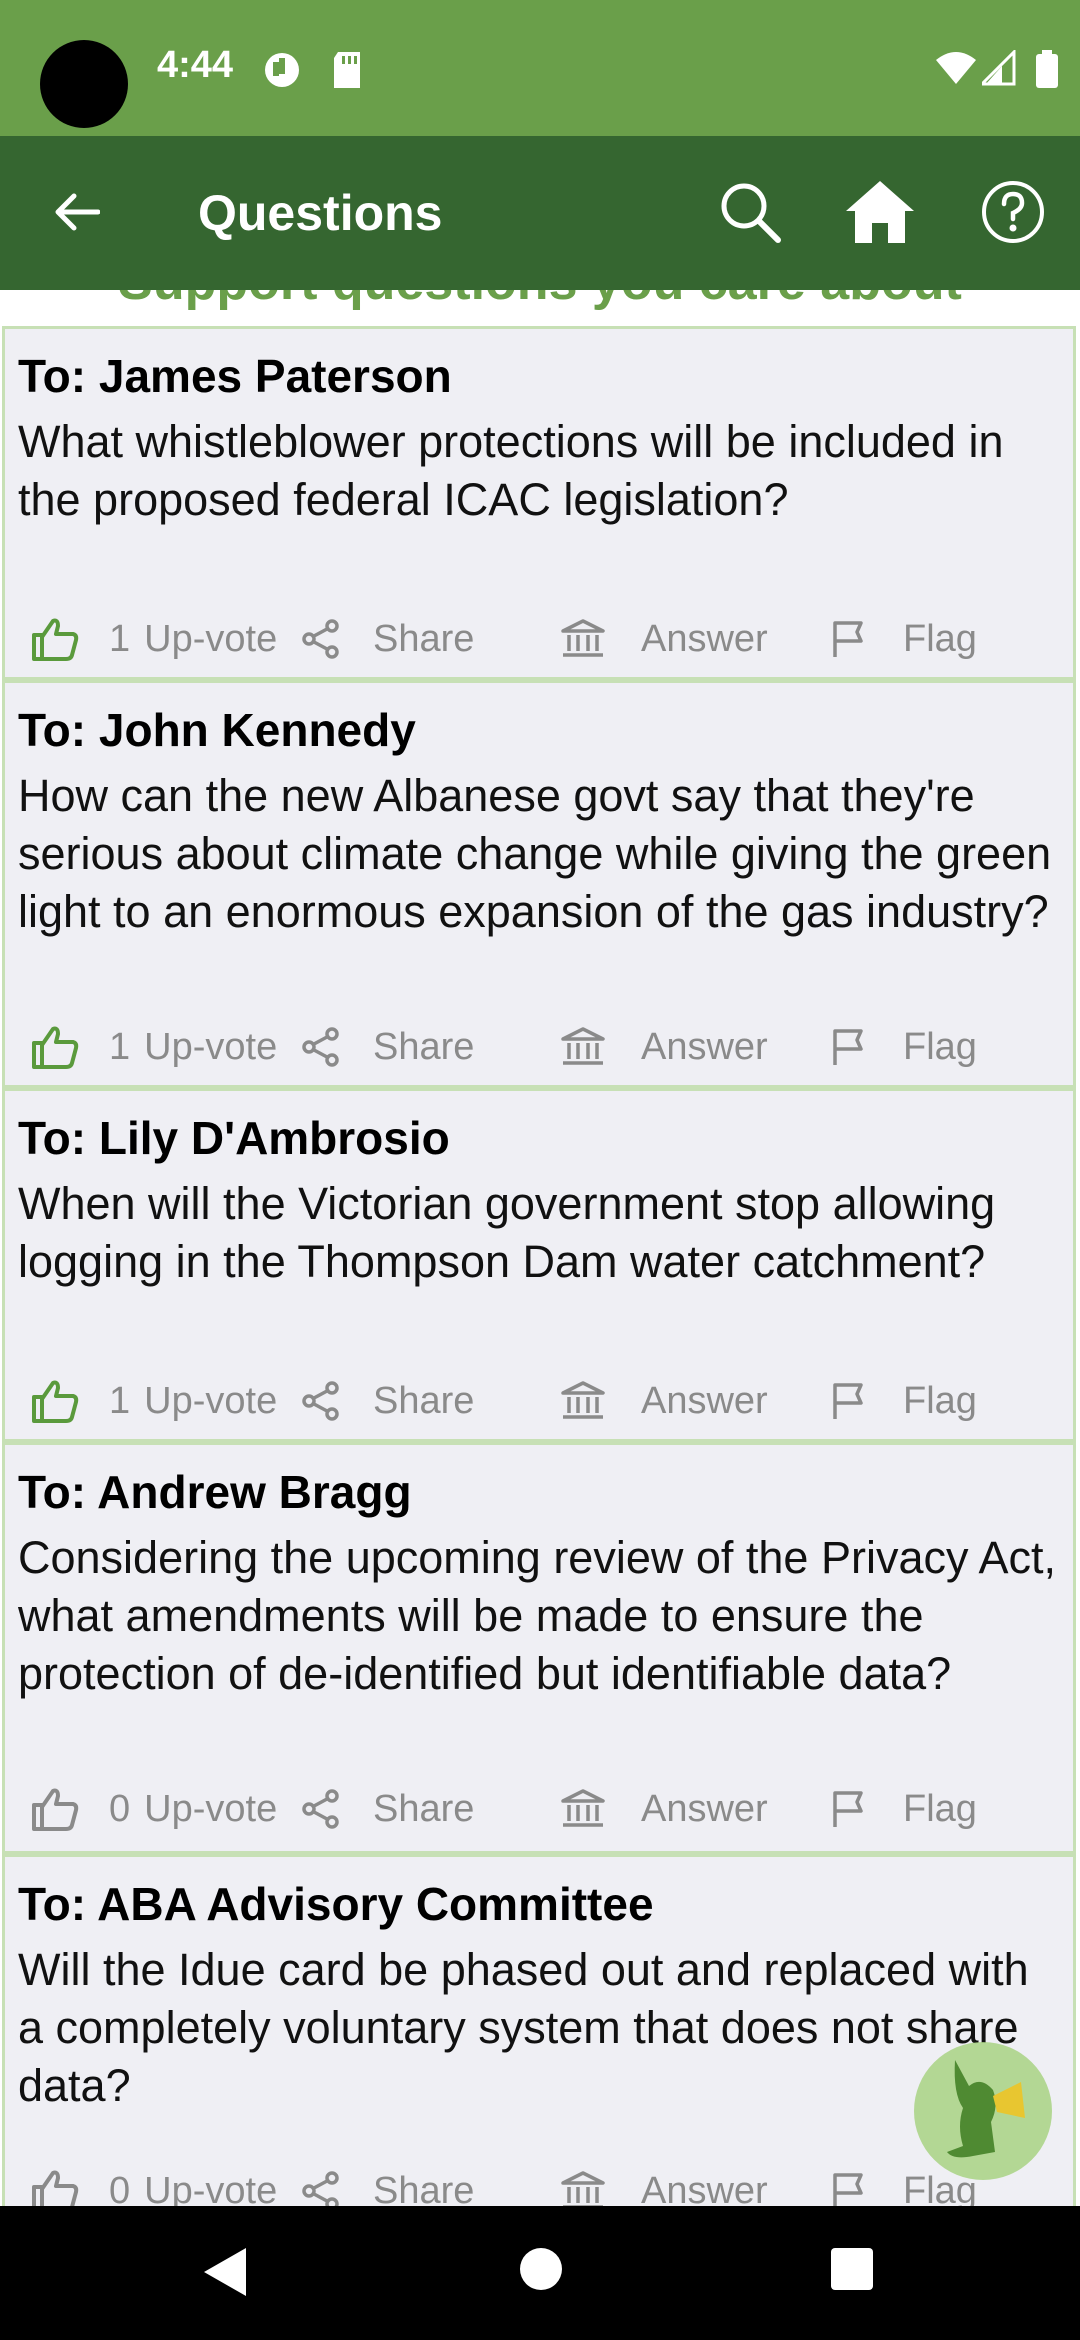 The image size is (1080, 2340). What do you see at coordinates (215, 1492) in the screenshot?
I see `question-recipient: To: Andrew Bragg` at bounding box center [215, 1492].